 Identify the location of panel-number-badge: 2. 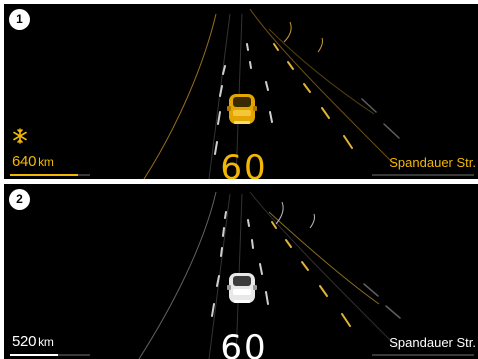
(19, 199).